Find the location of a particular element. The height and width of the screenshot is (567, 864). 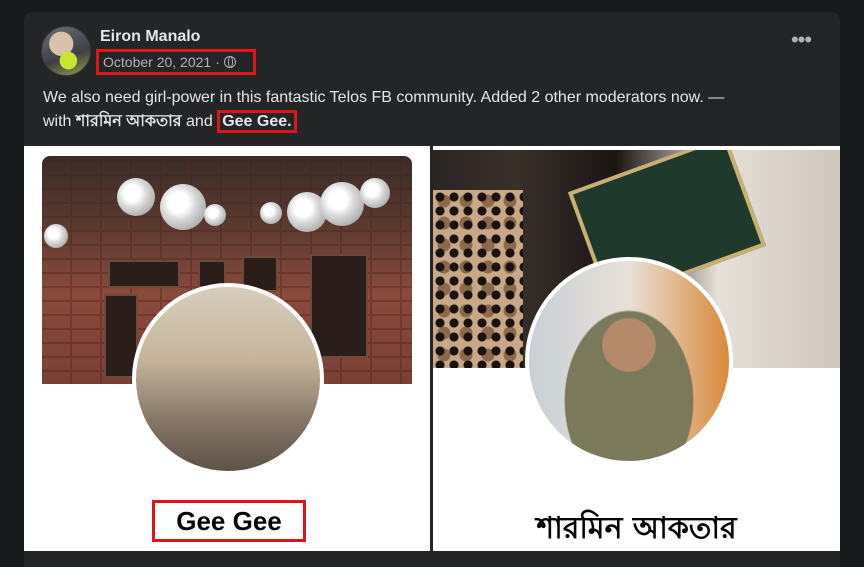

author-avatar is located at coordinates (66, 51).